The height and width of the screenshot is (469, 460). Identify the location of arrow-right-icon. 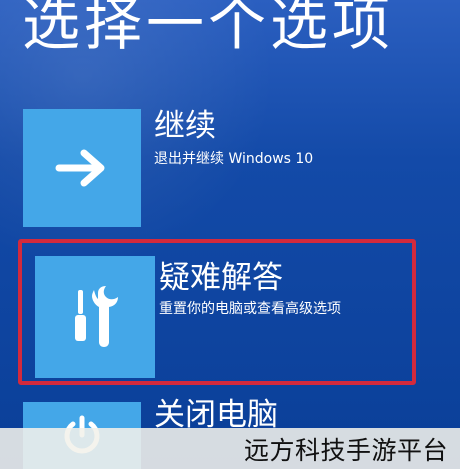
(80, 168).